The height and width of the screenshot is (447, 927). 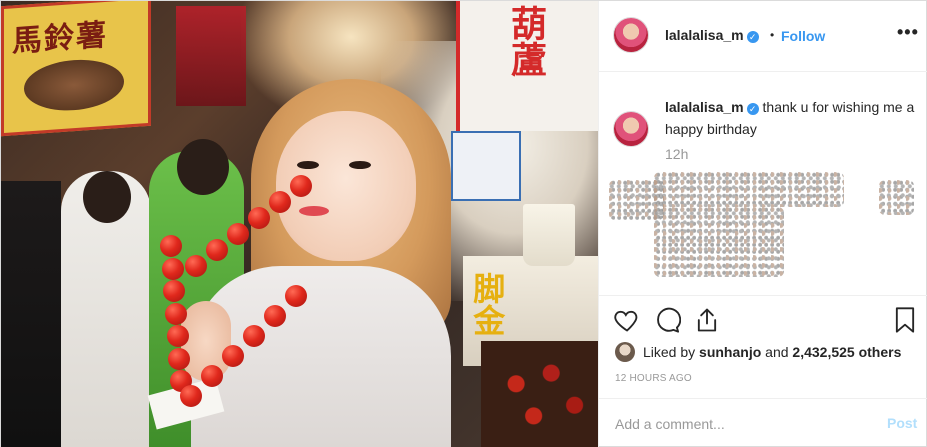 What do you see at coordinates (669, 352) in the screenshot?
I see `likes-prefix: Liked by` at bounding box center [669, 352].